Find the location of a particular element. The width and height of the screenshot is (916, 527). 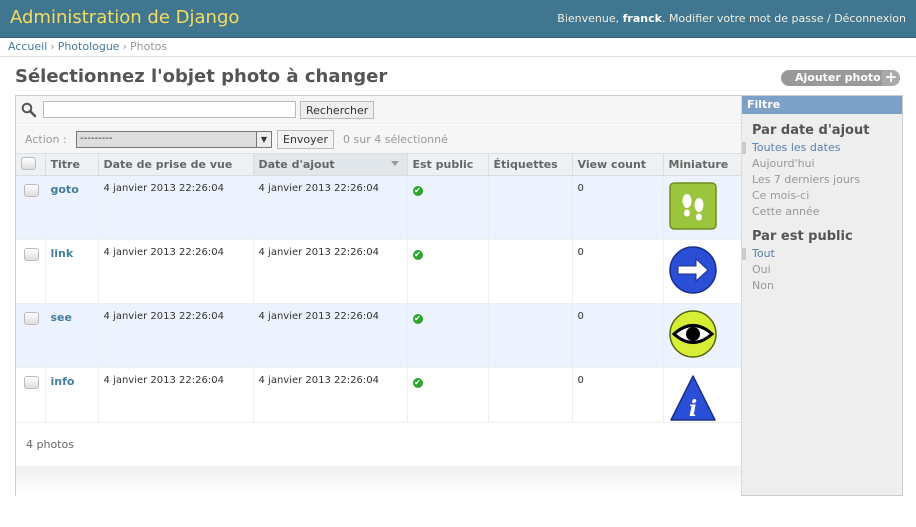

filter-option: Les 7 derniers jours is located at coordinates (827, 180).